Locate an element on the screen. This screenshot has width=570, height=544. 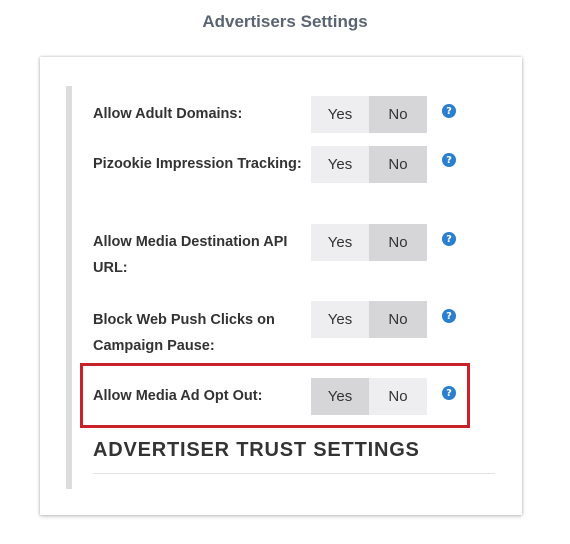
allow-adult-domains-no-button: No is located at coordinates (398, 114).